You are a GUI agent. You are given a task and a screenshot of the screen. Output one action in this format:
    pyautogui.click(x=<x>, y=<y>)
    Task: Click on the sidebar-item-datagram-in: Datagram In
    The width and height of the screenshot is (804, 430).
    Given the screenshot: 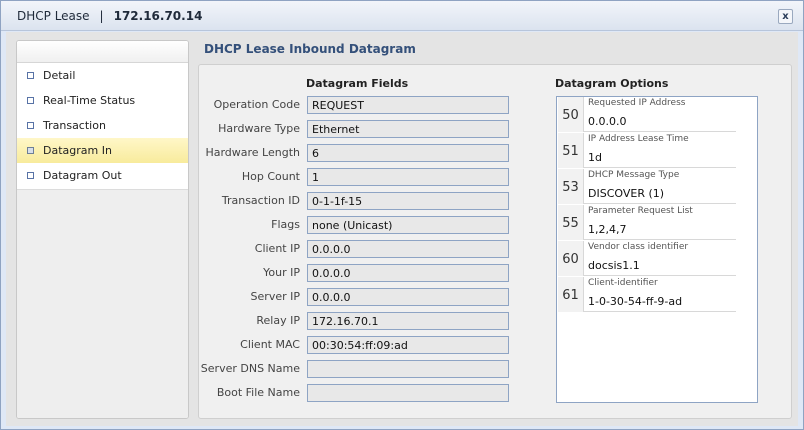 What is the action you would take?
    pyautogui.click(x=102, y=150)
    